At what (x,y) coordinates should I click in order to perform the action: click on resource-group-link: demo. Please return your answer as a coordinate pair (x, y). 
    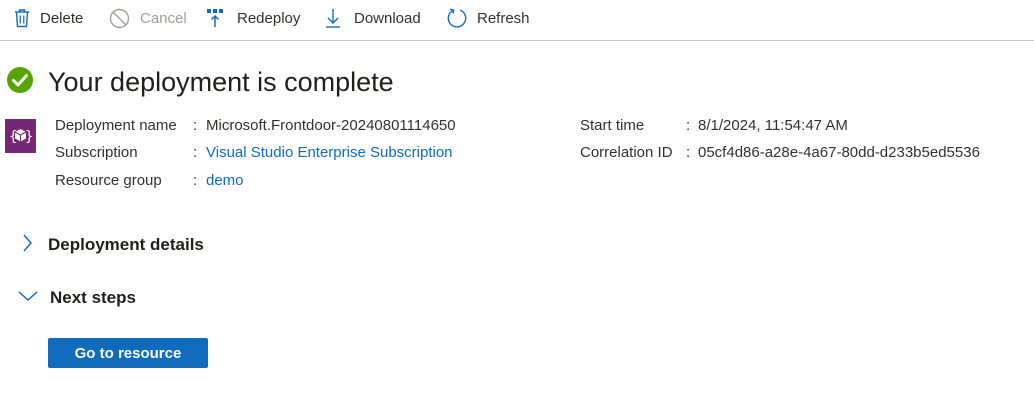
    Looking at the image, I should click on (225, 180).